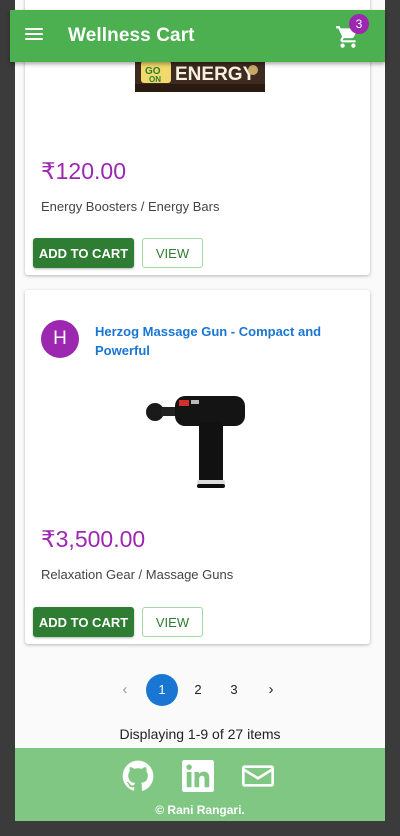 This screenshot has height=836, width=400. Describe the element at coordinates (215, 74) in the screenshot. I see `energy-logo-text: ENERGY` at that location.